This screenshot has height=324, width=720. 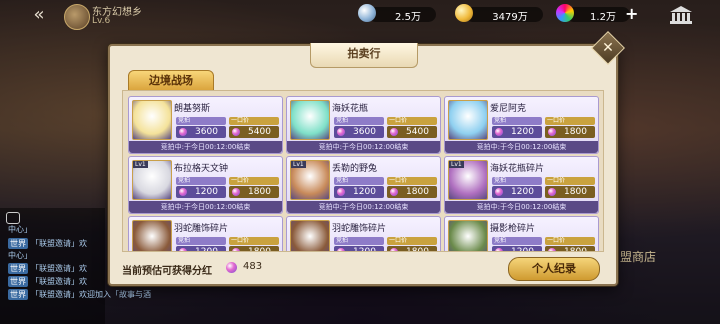 What do you see at coordinates (39, 15) in the screenshot?
I see `back-button: «` at bounding box center [39, 15].